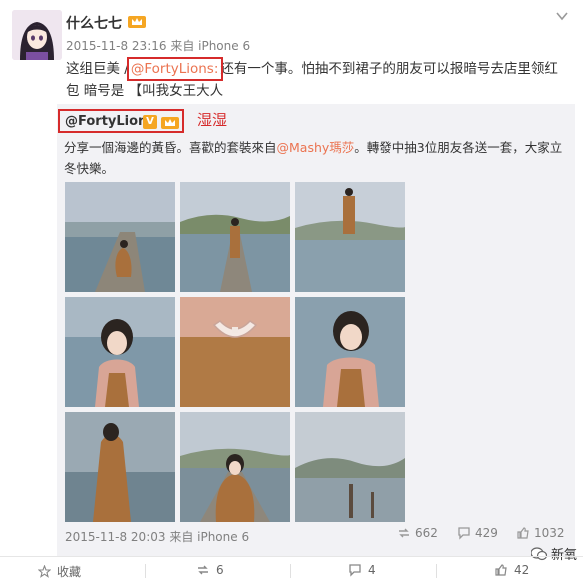  Describe the element at coordinates (170, 147) in the screenshot. I see `repost-text-before: 分享一個海邊的黃昏。喜歡的套裝來自` at that location.